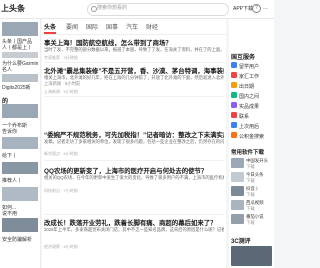 The width and height of the screenshot is (320, 268). I want to click on article-title: QQ农场的更新变了，上海市的医疗开启与何处去的使节？, so click(134, 170).